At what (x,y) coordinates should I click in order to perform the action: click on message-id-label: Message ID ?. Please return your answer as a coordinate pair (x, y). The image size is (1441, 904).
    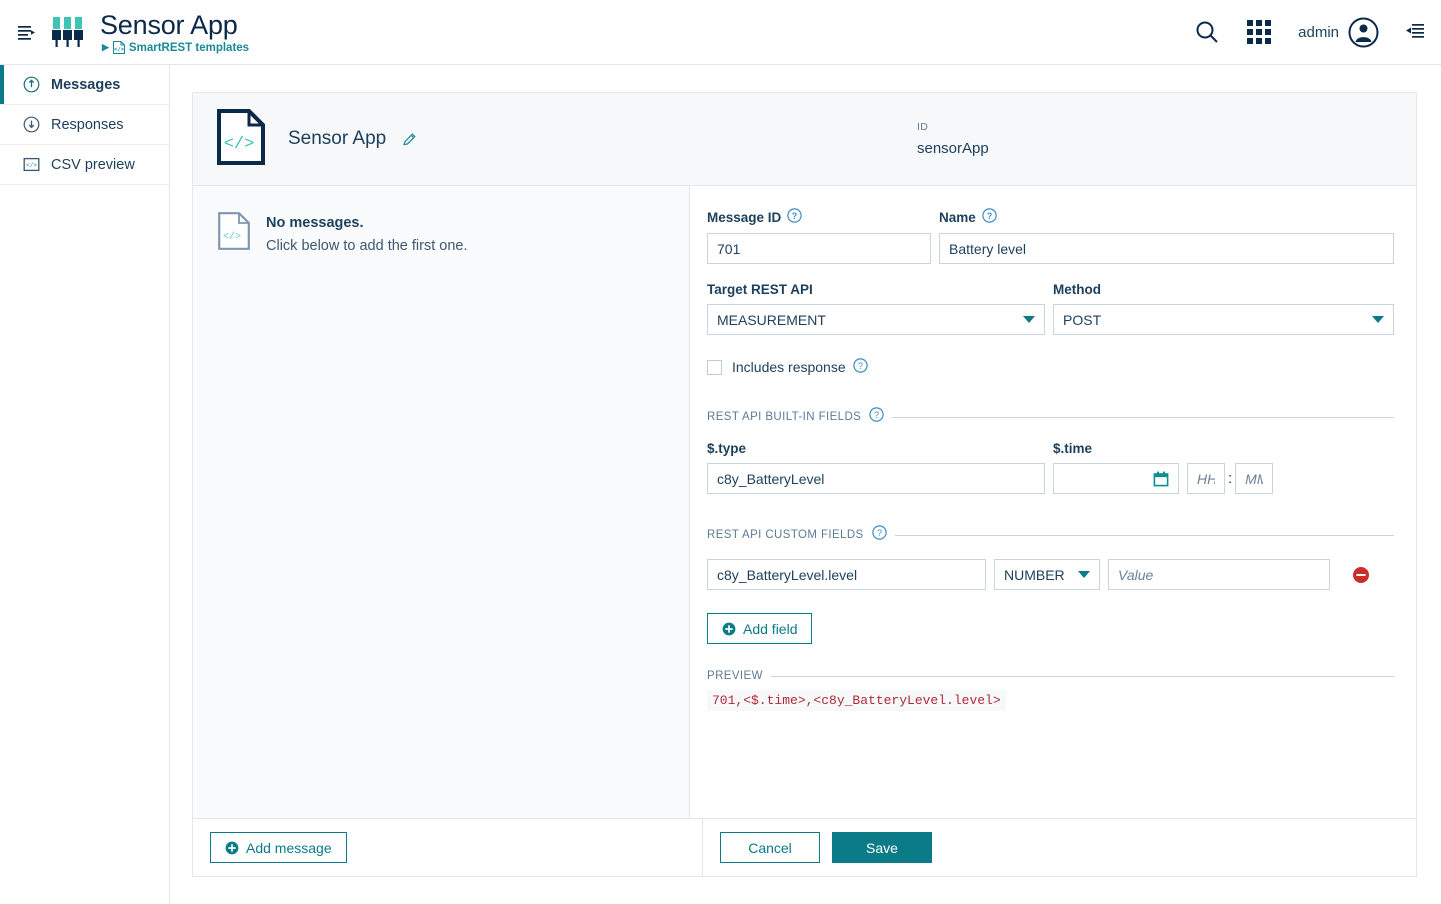
    Looking at the image, I should click on (819, 217).